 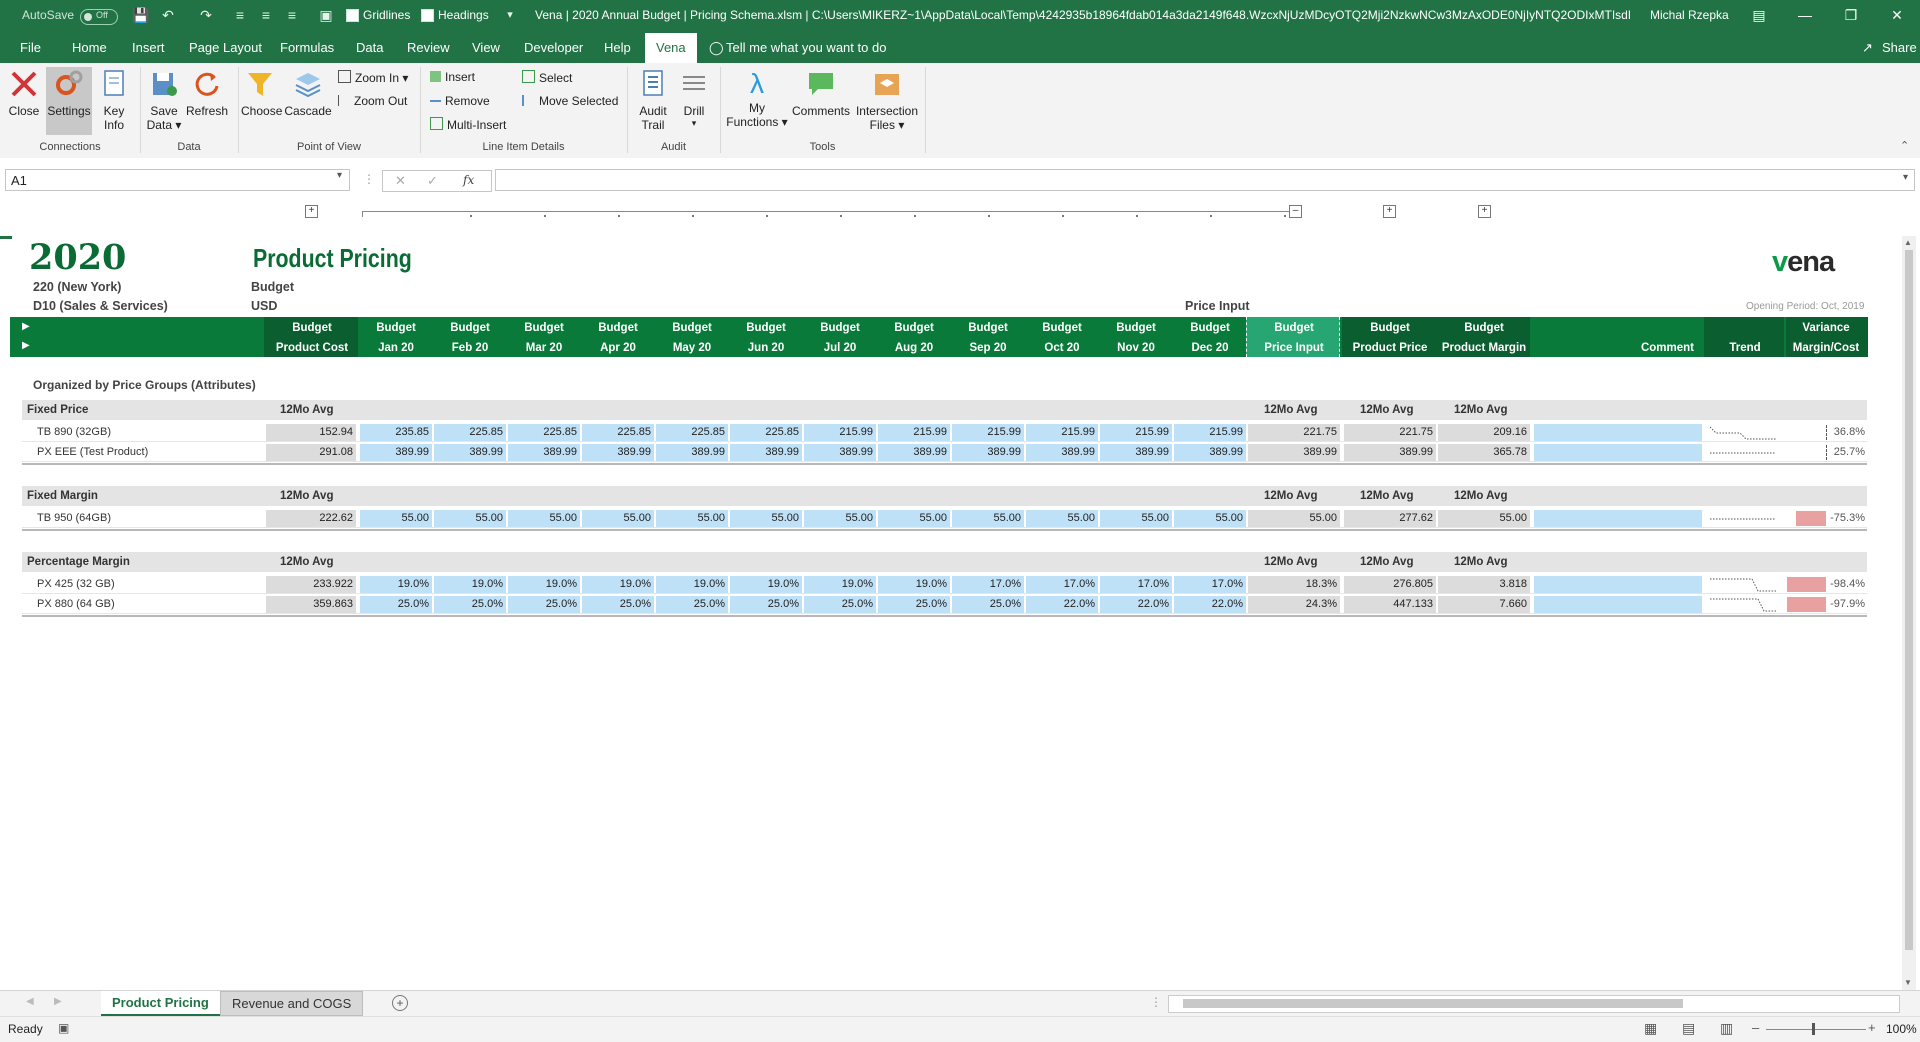 I want to click on close-button: Close, so click(x=24, y=93).